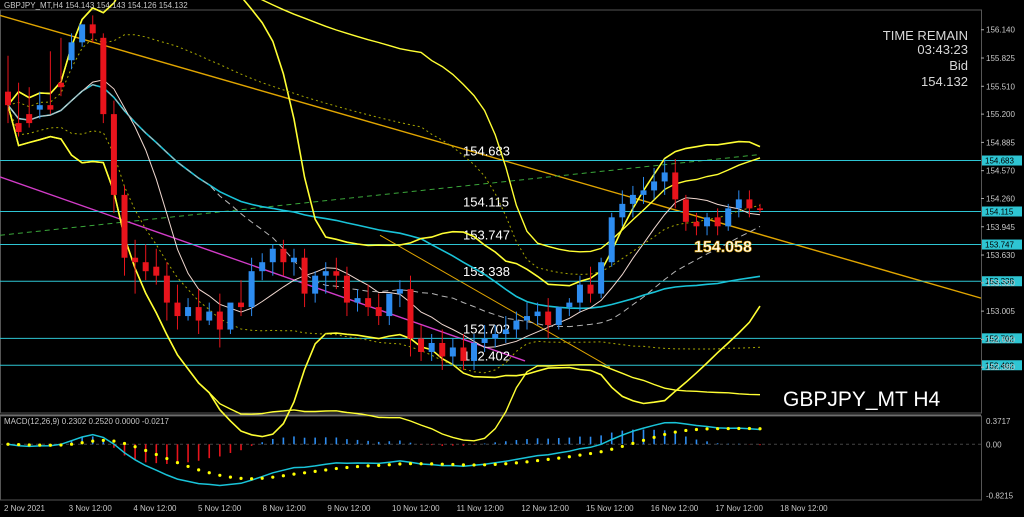  What do you see at coordinates (1000, 142) in the screenshot?
I see `y-tick-label: 154.885` at bounding box center [1000, 142].